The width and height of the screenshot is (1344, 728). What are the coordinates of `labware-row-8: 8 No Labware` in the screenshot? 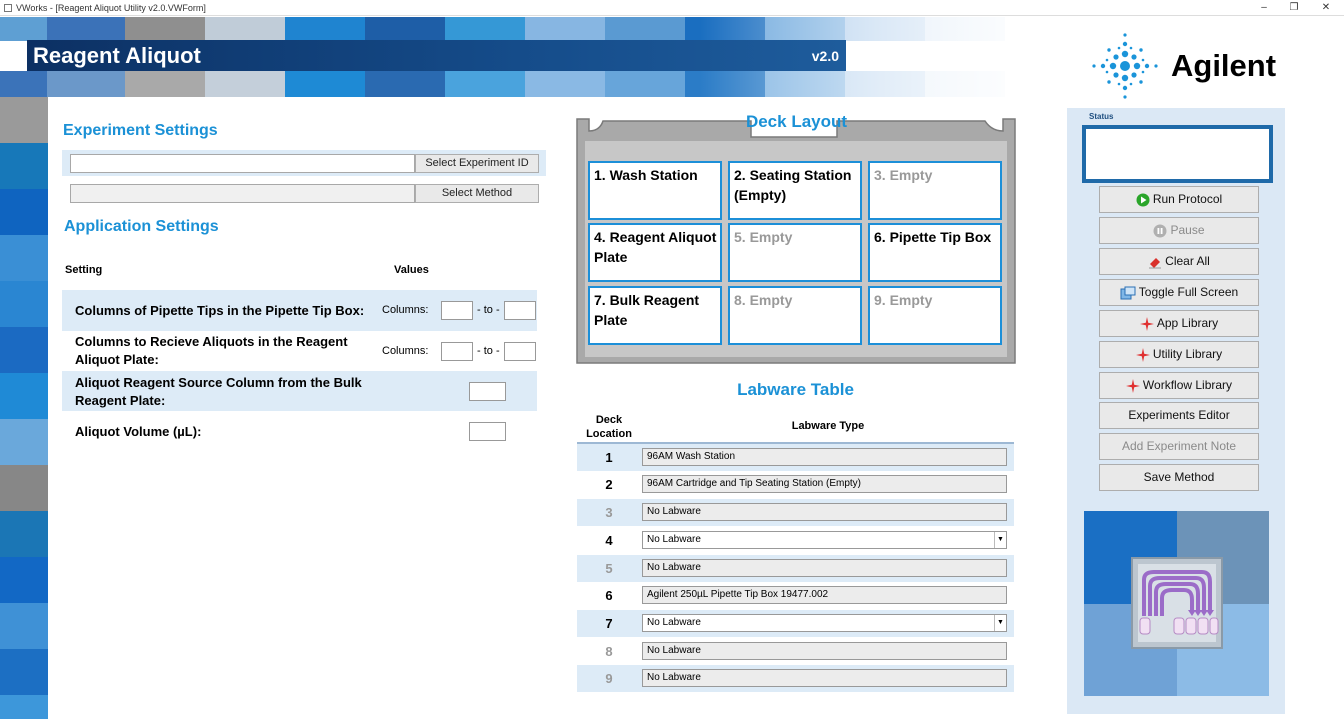 It's located at (795, 651).